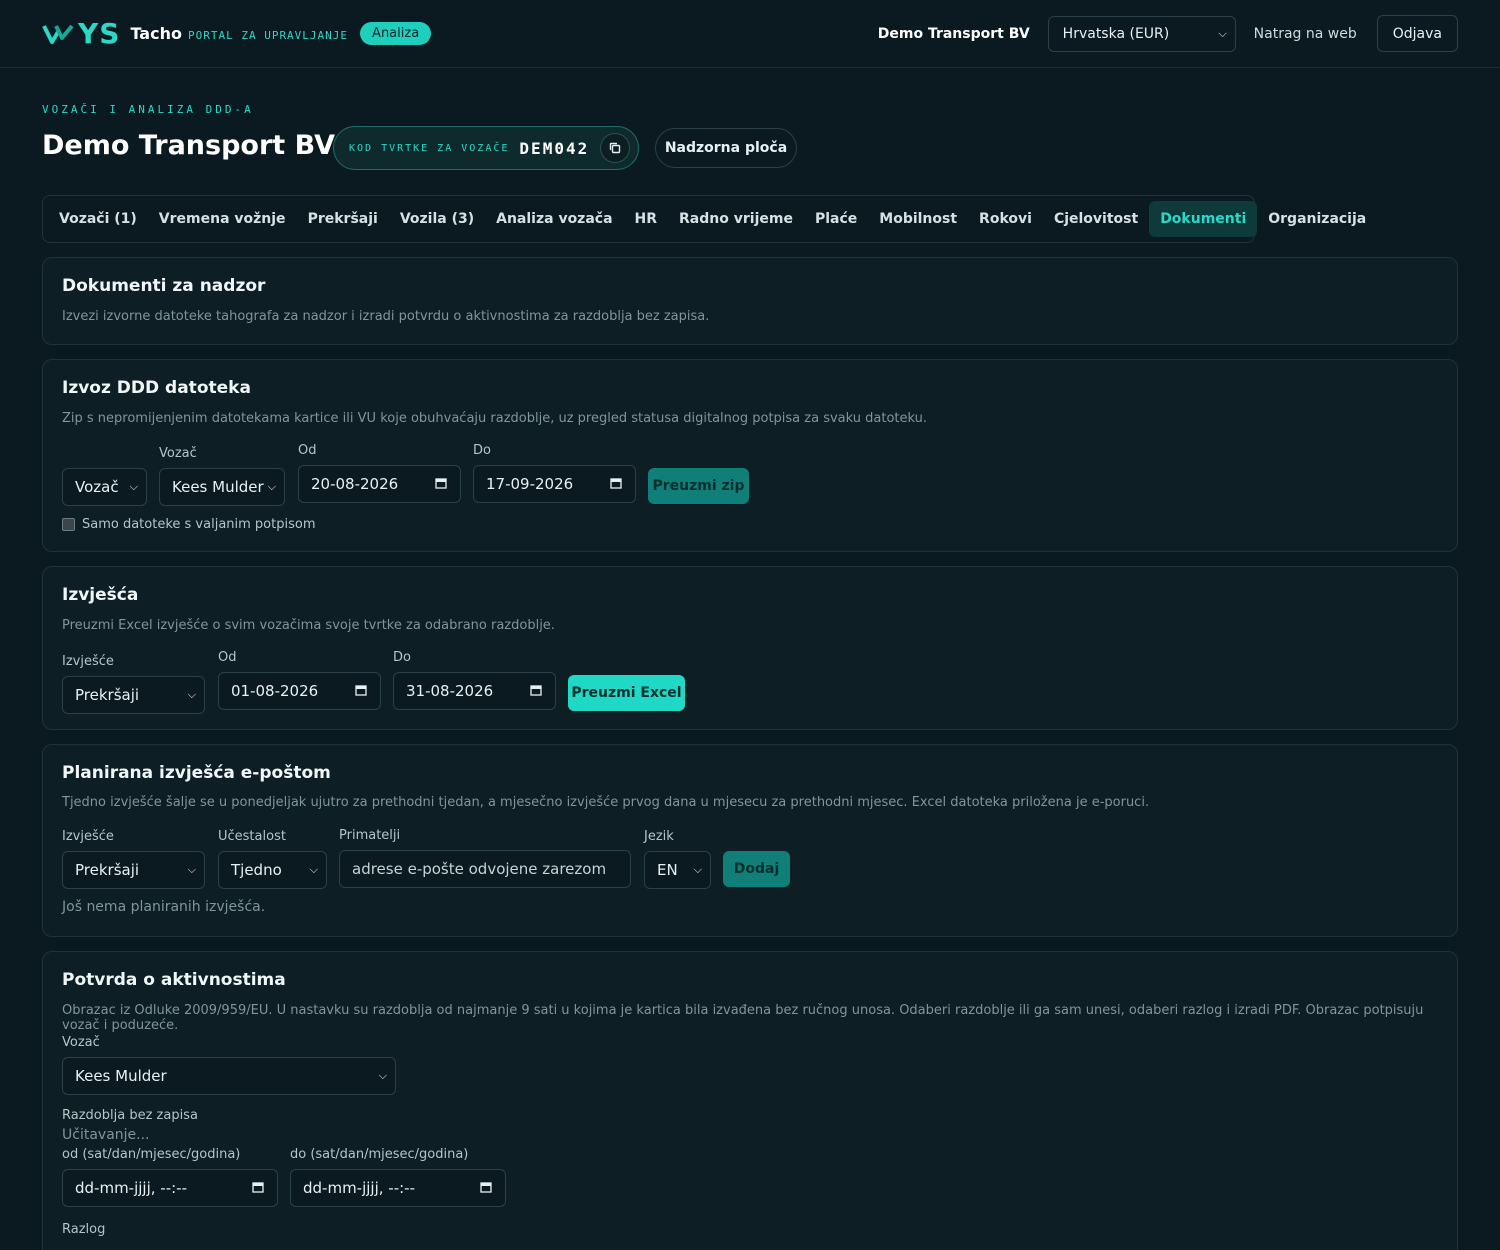 Image resolution: width=1500 pixels, height=1250 pixels. I want to click on language-value: EN, so click(667, 870).